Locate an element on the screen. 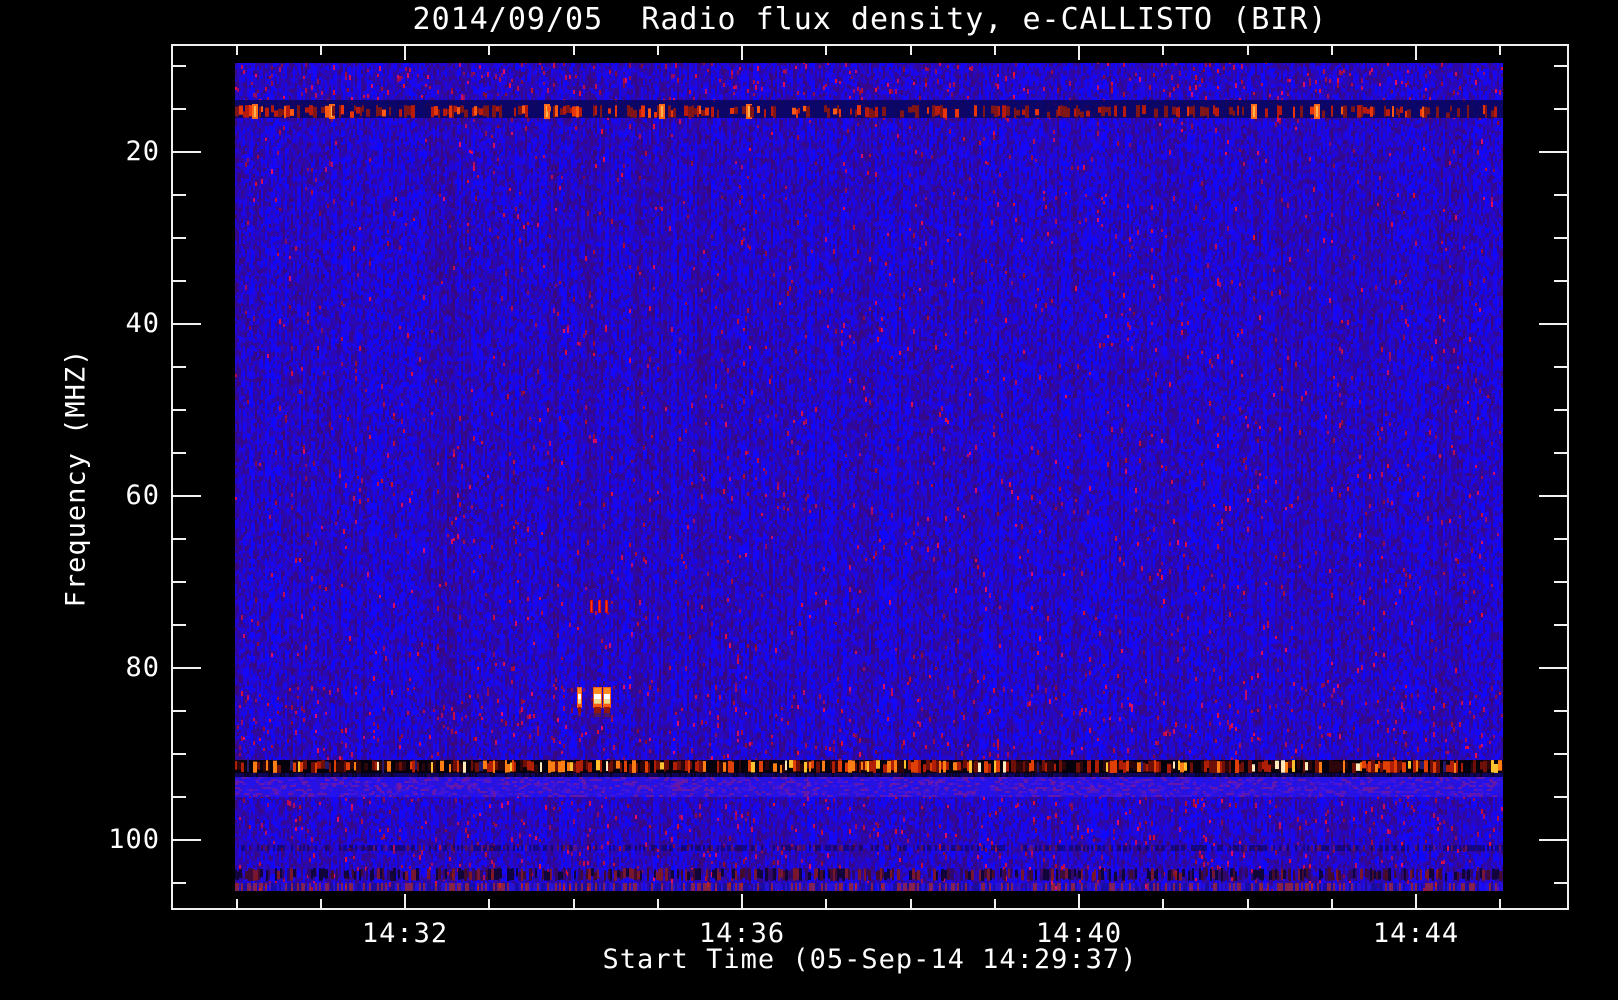 The image size is (1618, 1000). y-tick-label: 80 is located at coordinates (142, 667).